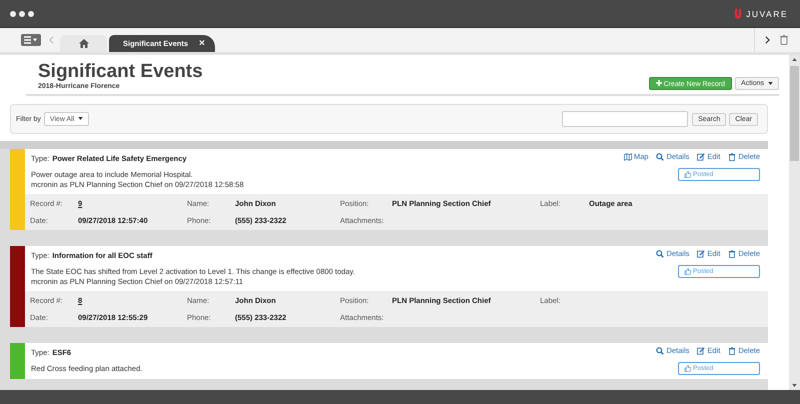 The image size is (800, 404). What do you see at coordinates (794, 222) in the screenshot?
I see `scrollbar` at bounding box center [794, 222].